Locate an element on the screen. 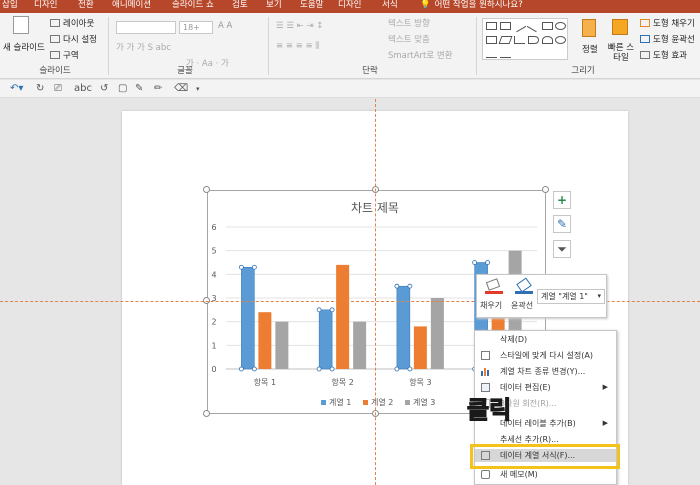 The image size is (700, 485). font-name-combo is located at coordinates (146, 27).